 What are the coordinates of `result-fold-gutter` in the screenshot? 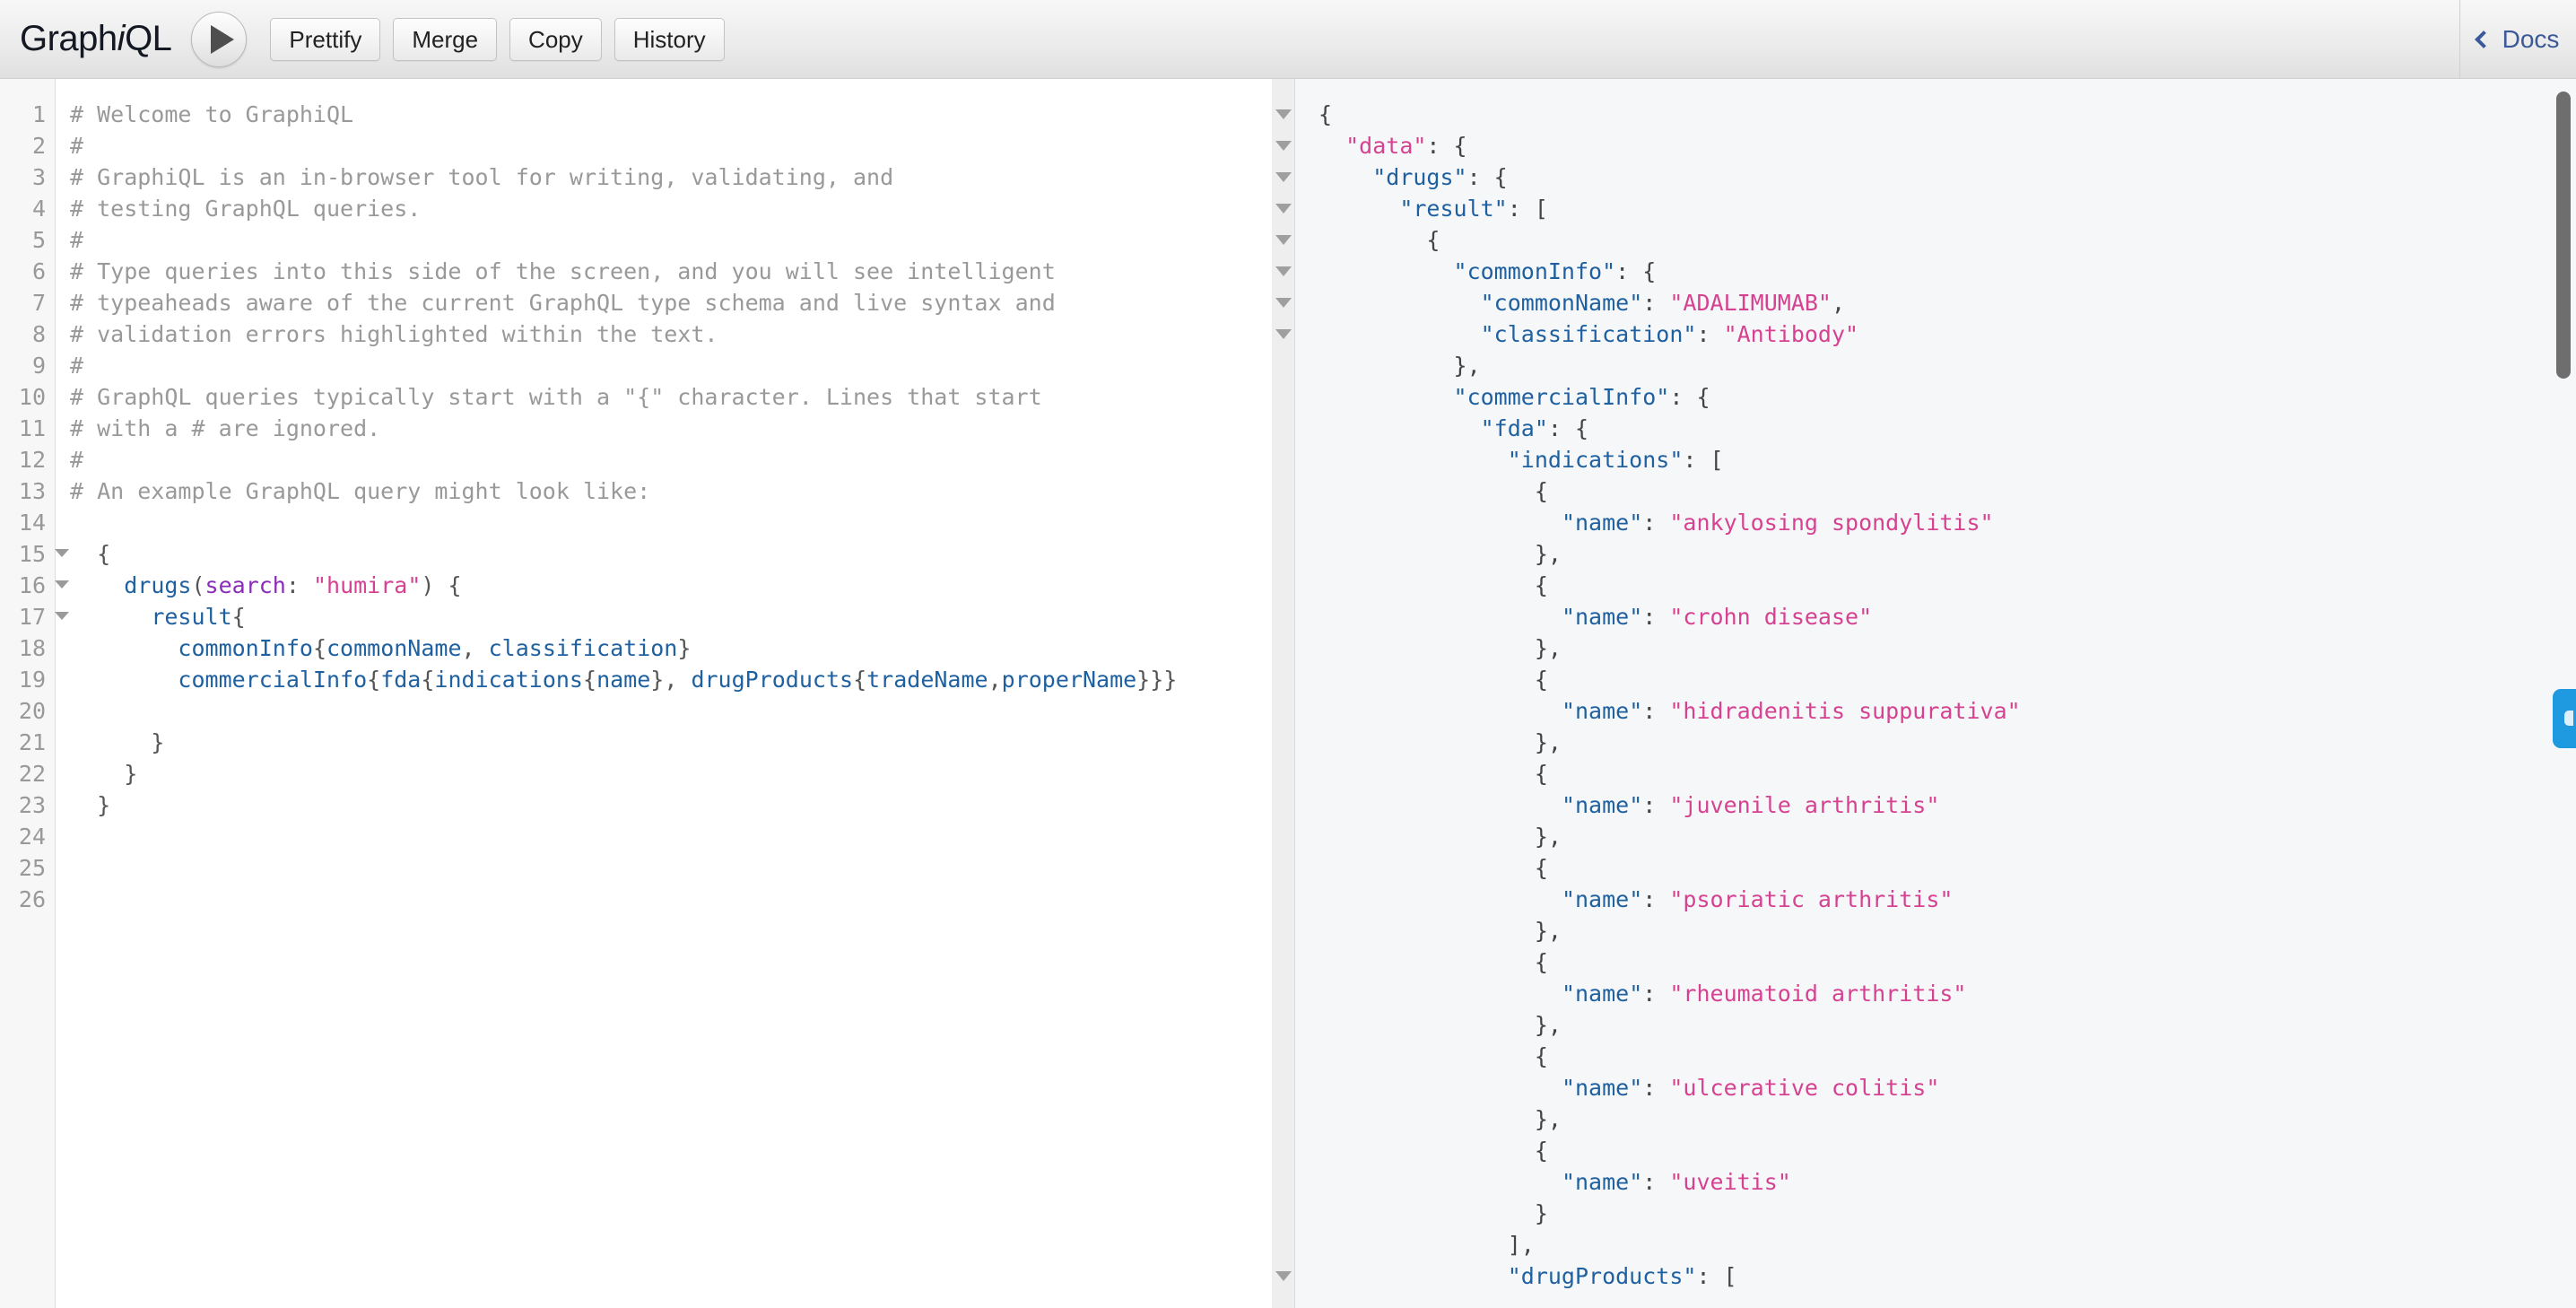 It's located at (1283, 693).